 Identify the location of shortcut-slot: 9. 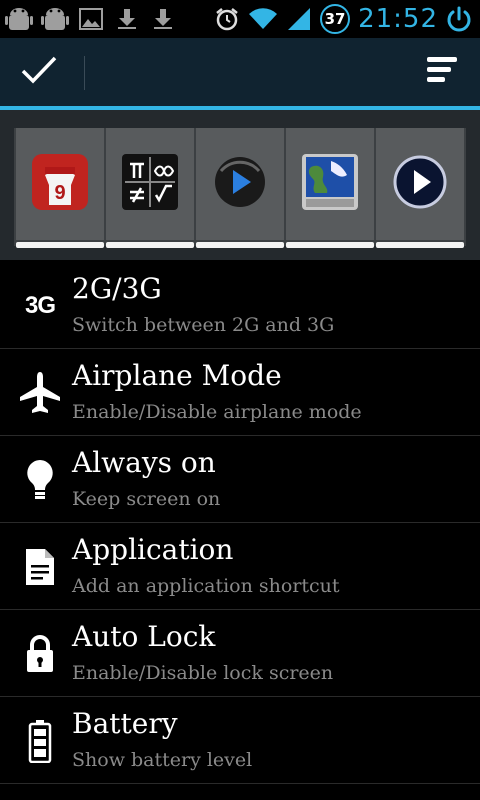
(60, 188).